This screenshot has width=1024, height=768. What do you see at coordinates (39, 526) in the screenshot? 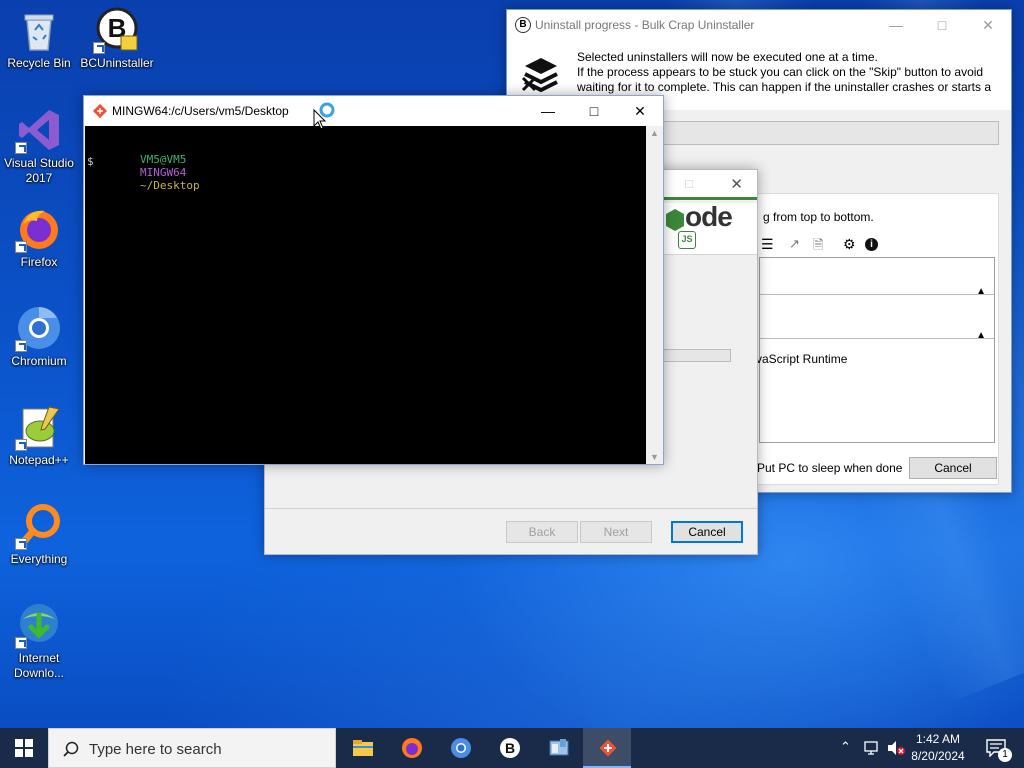
I see `everything-search-icon` at bounding box center [39, 526].